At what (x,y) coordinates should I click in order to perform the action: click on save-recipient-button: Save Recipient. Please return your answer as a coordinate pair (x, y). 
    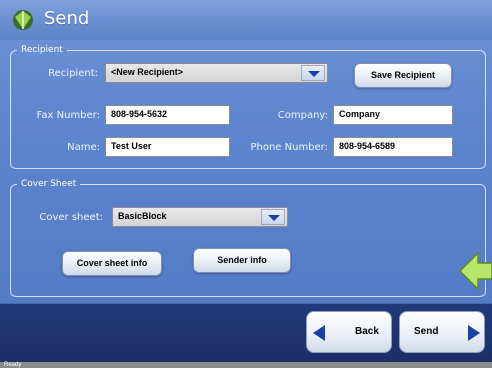
    Looking at the image, I should click on (403, 75).